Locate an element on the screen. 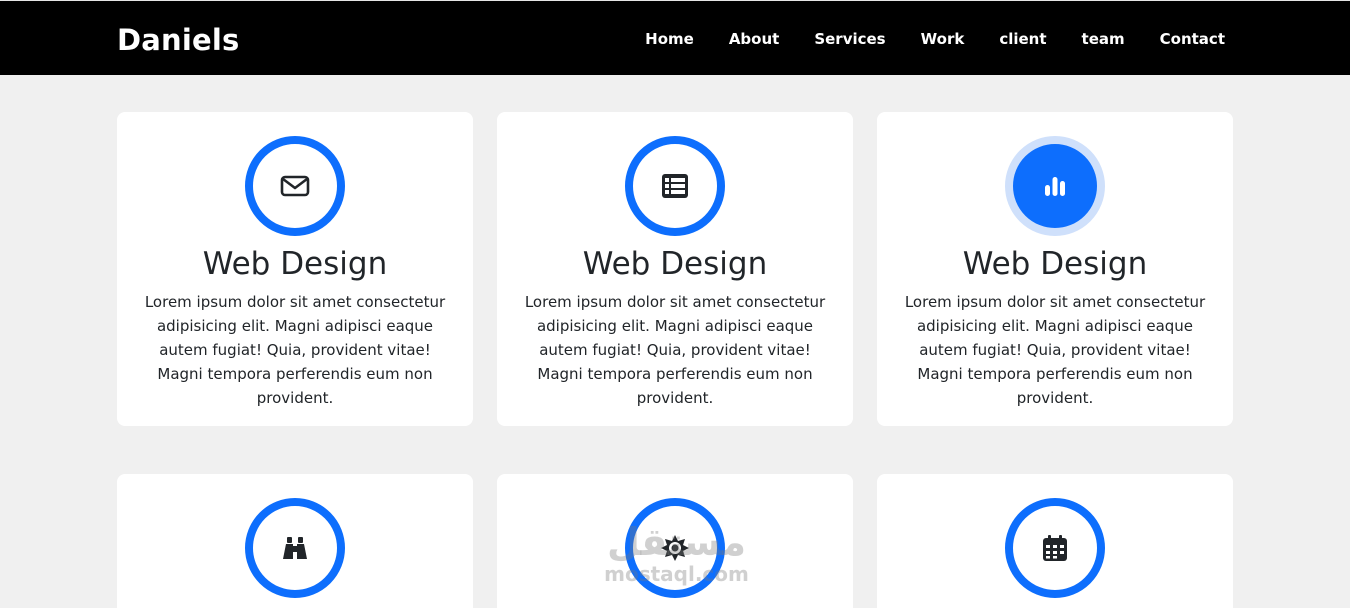 This screenshot has height=608, width=1350. nav-link-client: client is located at coordinates (1022, 39).